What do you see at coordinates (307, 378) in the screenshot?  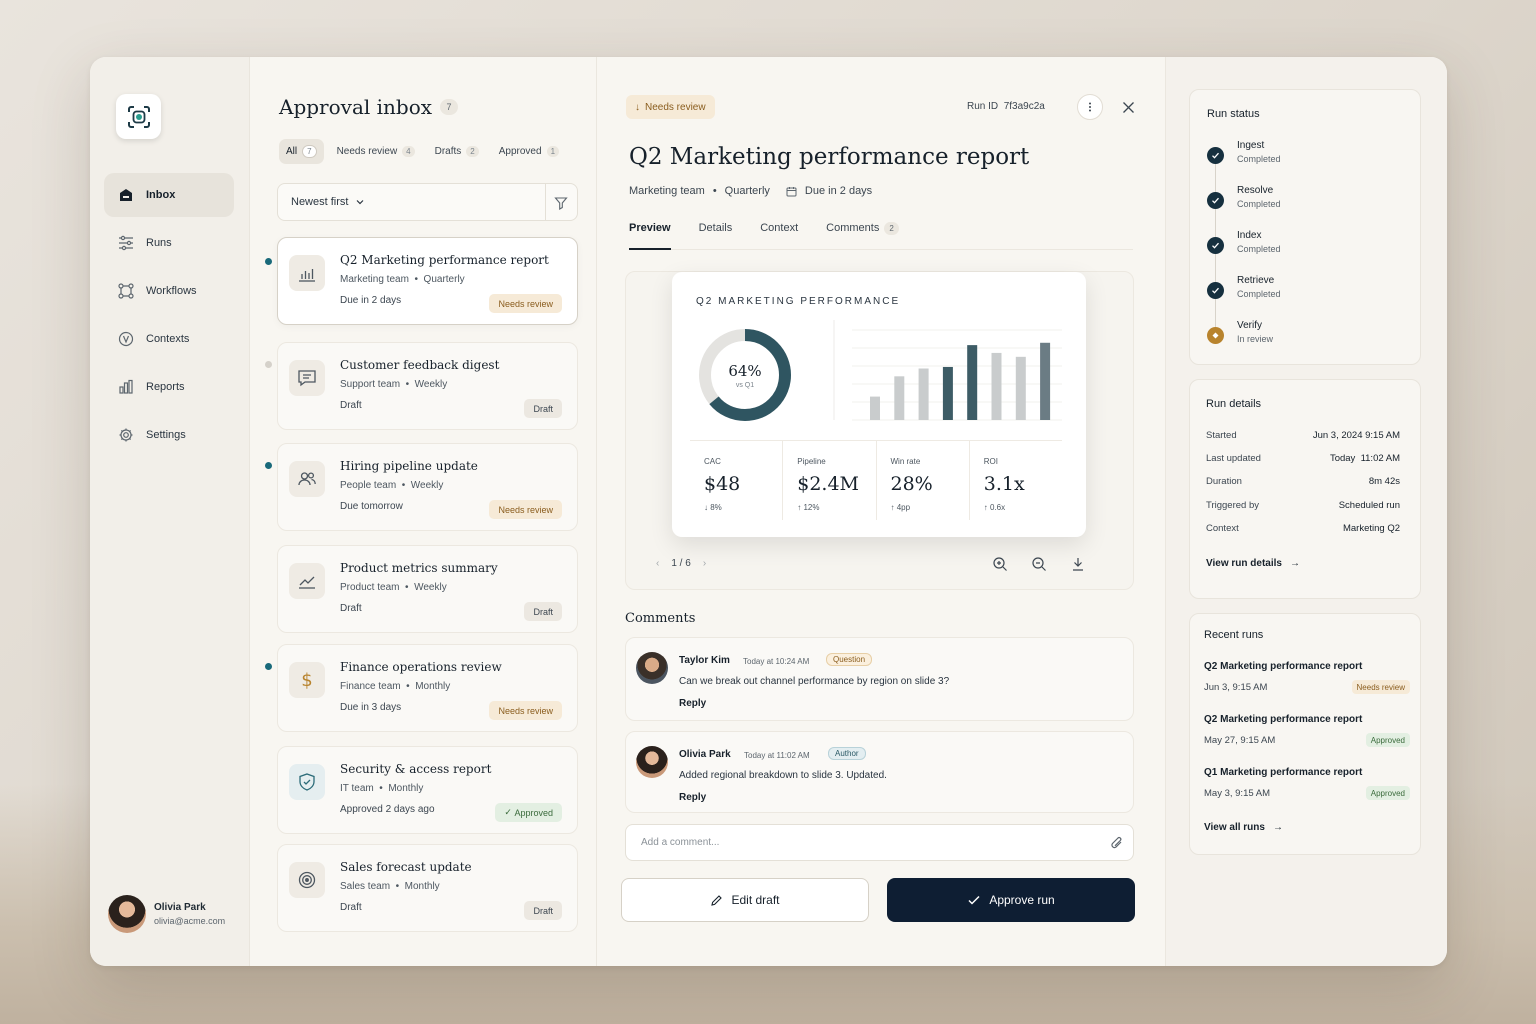 I see `message-icon` at bounding box center [307, 378].